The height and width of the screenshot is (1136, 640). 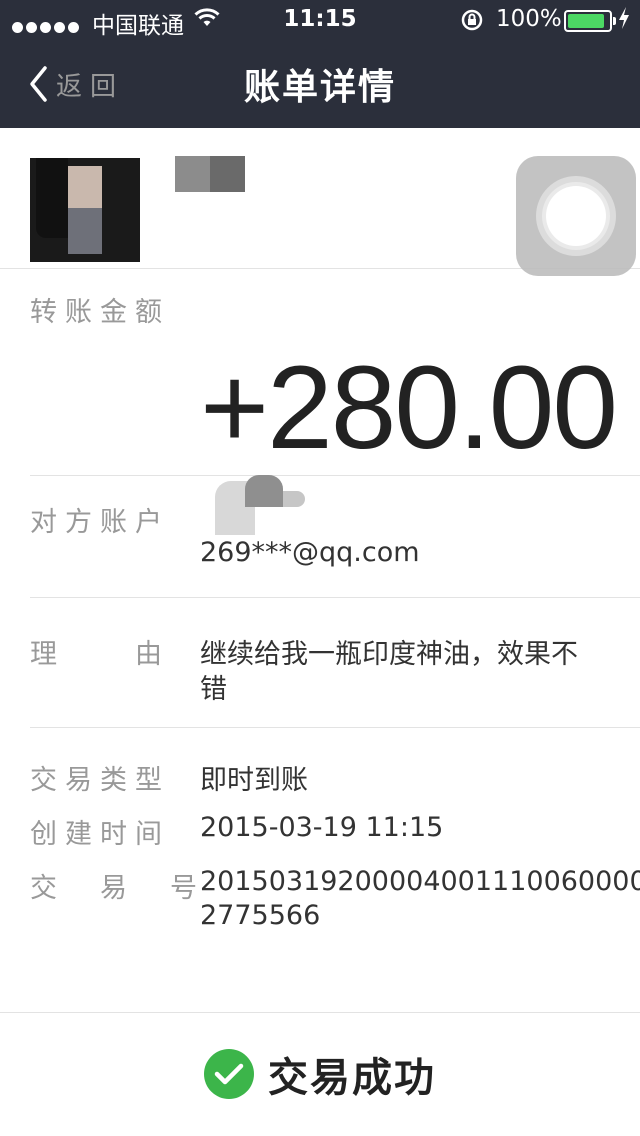 What do you see at coordinates (85, 210) in the screenshot?
I see `avatar` at bounding box center [85, 210].